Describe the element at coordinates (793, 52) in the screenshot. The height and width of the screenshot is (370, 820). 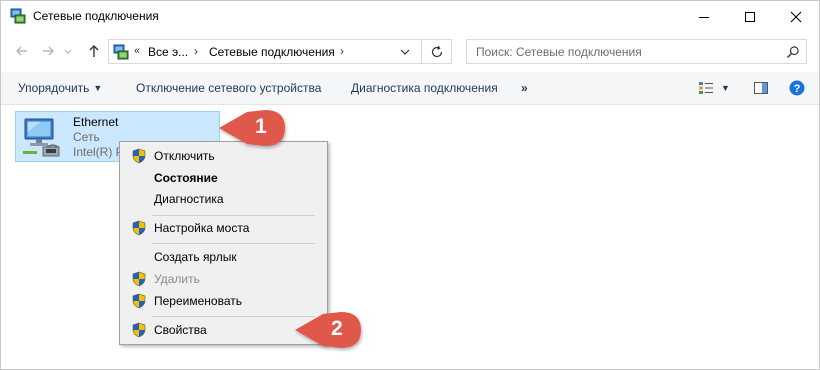
I see `search-icon` at that location.